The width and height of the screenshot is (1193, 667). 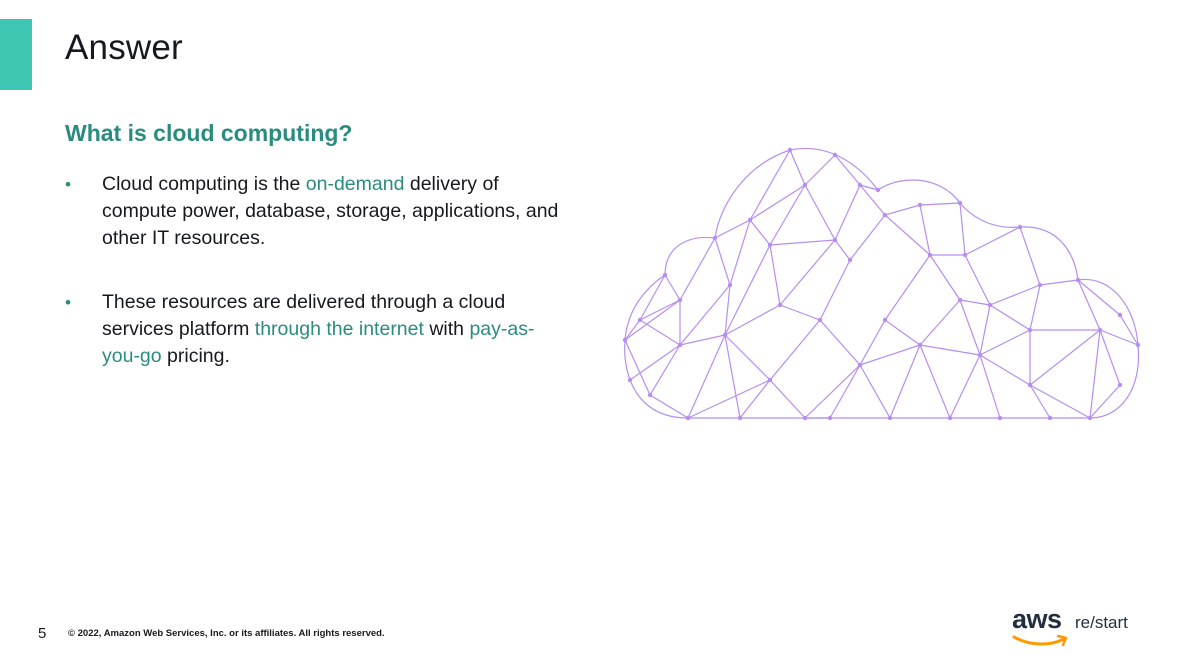 I want to click on bullet-text: pricing., so click(x=195, y=356).